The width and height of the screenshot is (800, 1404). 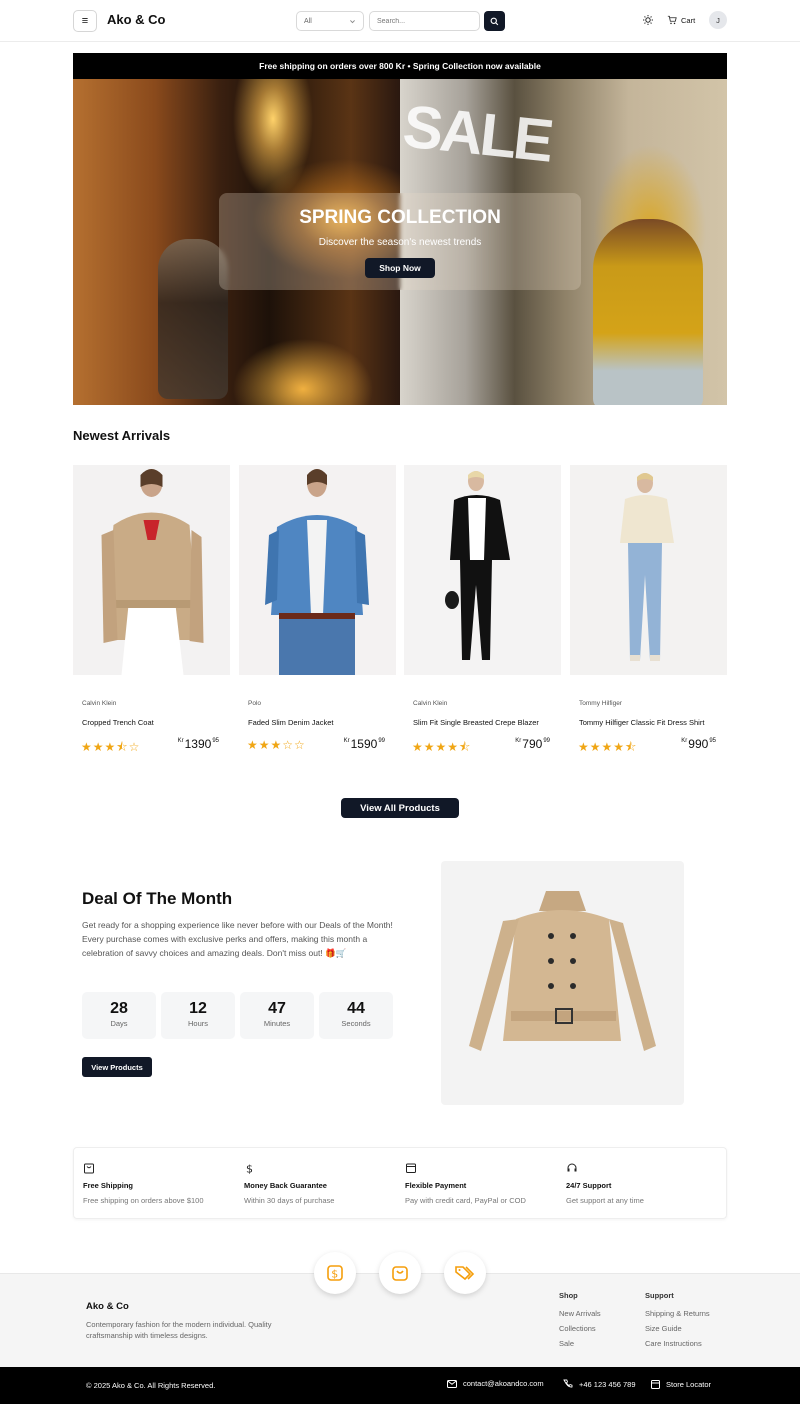 What do you see at coordinates (698, 744) in the screenshot?
I see `product-price: Kr 990 95` at bounding box center [698, 744].